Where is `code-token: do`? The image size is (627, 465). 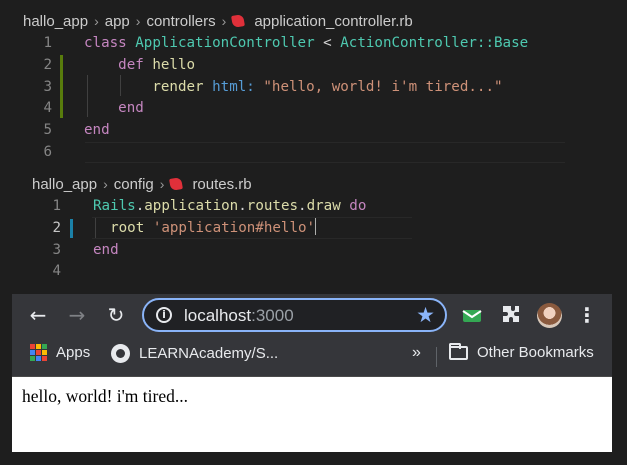
code-token: do is located at coordinates (358, 206).